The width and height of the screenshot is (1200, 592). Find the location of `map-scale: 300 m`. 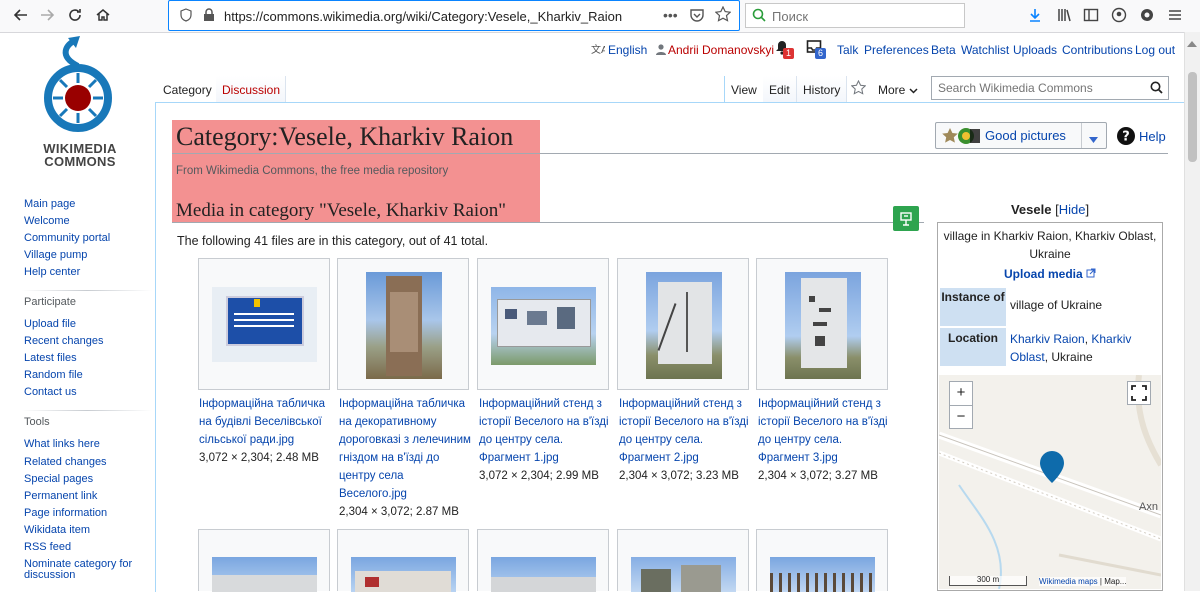

map-scale: 300 m is located at coordinates (988, 581).